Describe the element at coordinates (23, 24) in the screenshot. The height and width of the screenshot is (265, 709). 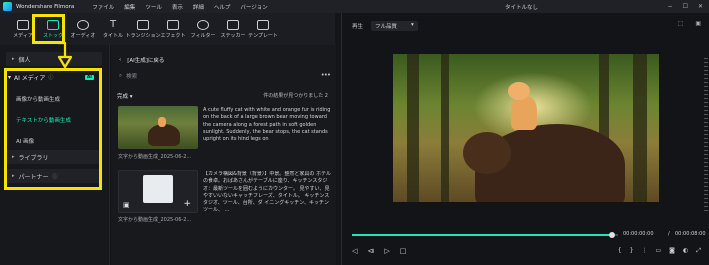
I see `media-icon` at that location.